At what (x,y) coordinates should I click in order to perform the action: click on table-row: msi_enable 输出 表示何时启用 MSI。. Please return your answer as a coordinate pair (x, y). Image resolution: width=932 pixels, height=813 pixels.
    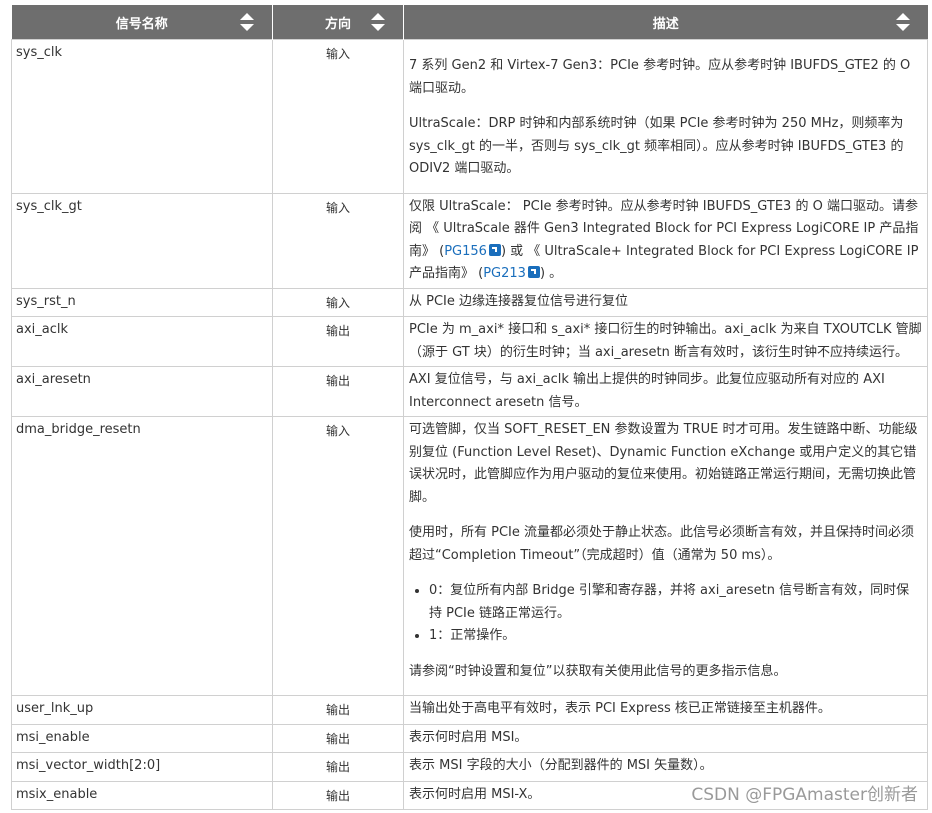
    Looking at the image, I should click on (469, 738).